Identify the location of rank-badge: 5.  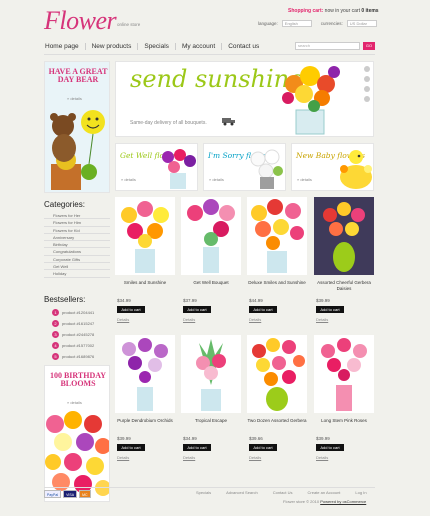
(55, 356).